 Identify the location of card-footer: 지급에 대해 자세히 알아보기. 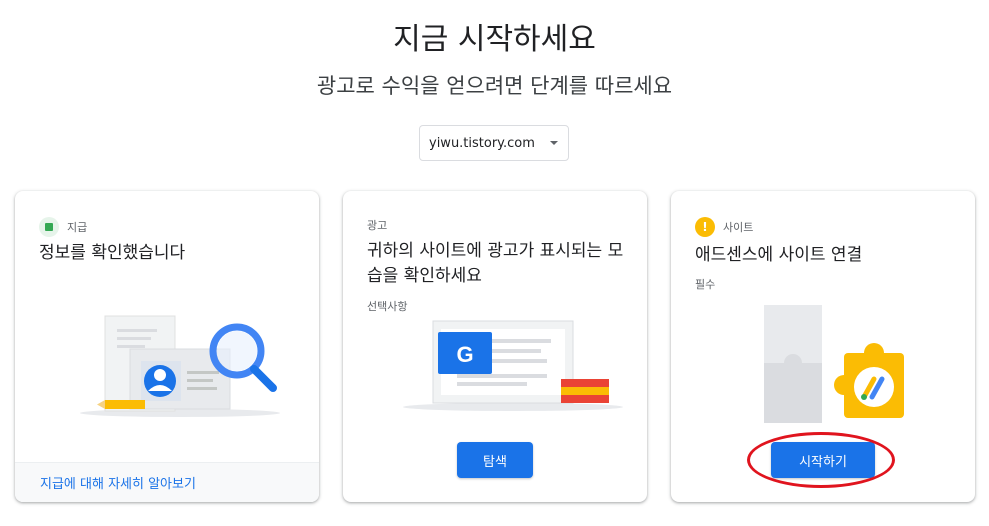
(167, 482).